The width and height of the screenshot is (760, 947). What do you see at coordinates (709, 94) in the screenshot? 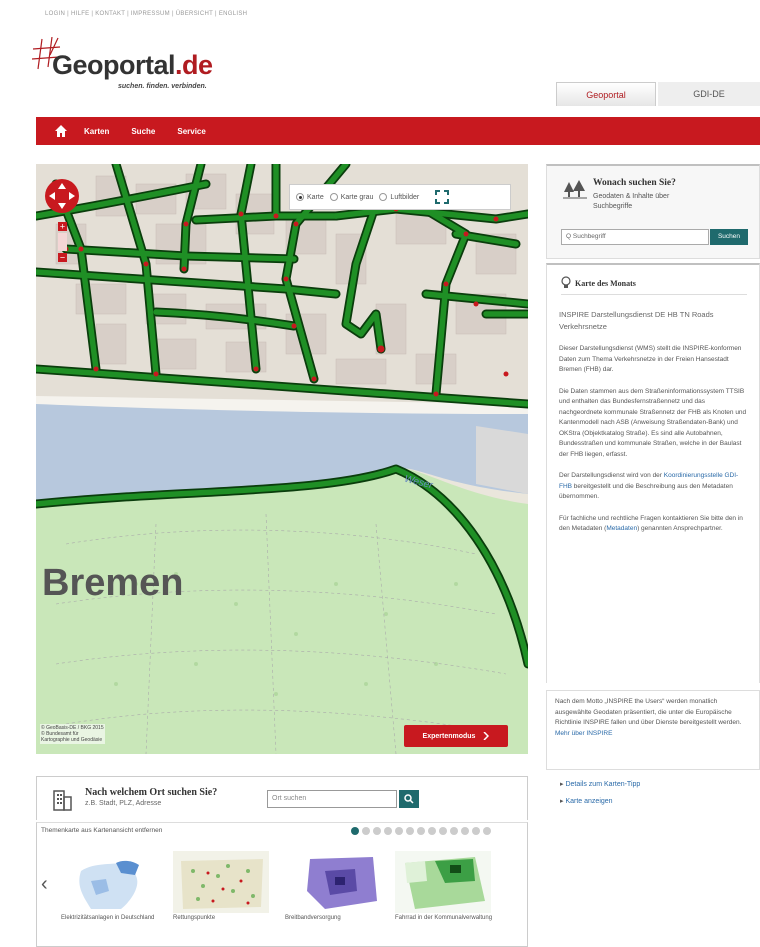
I see `tab-gdi-de: GDI-DE` at bounding box center [709, 94].